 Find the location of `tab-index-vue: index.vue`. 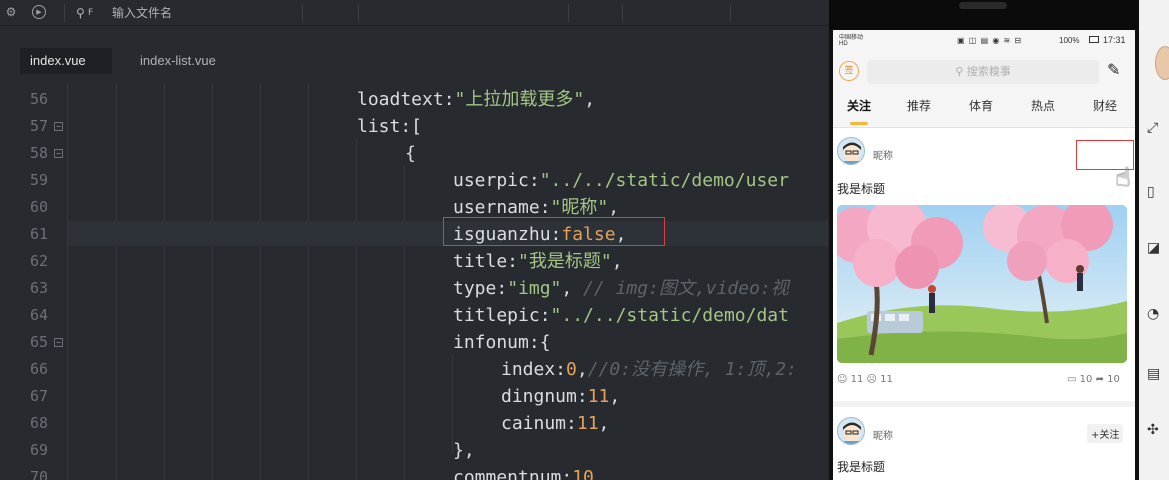

tab-index-vue: index.vue is located at coordinates (66, 61).